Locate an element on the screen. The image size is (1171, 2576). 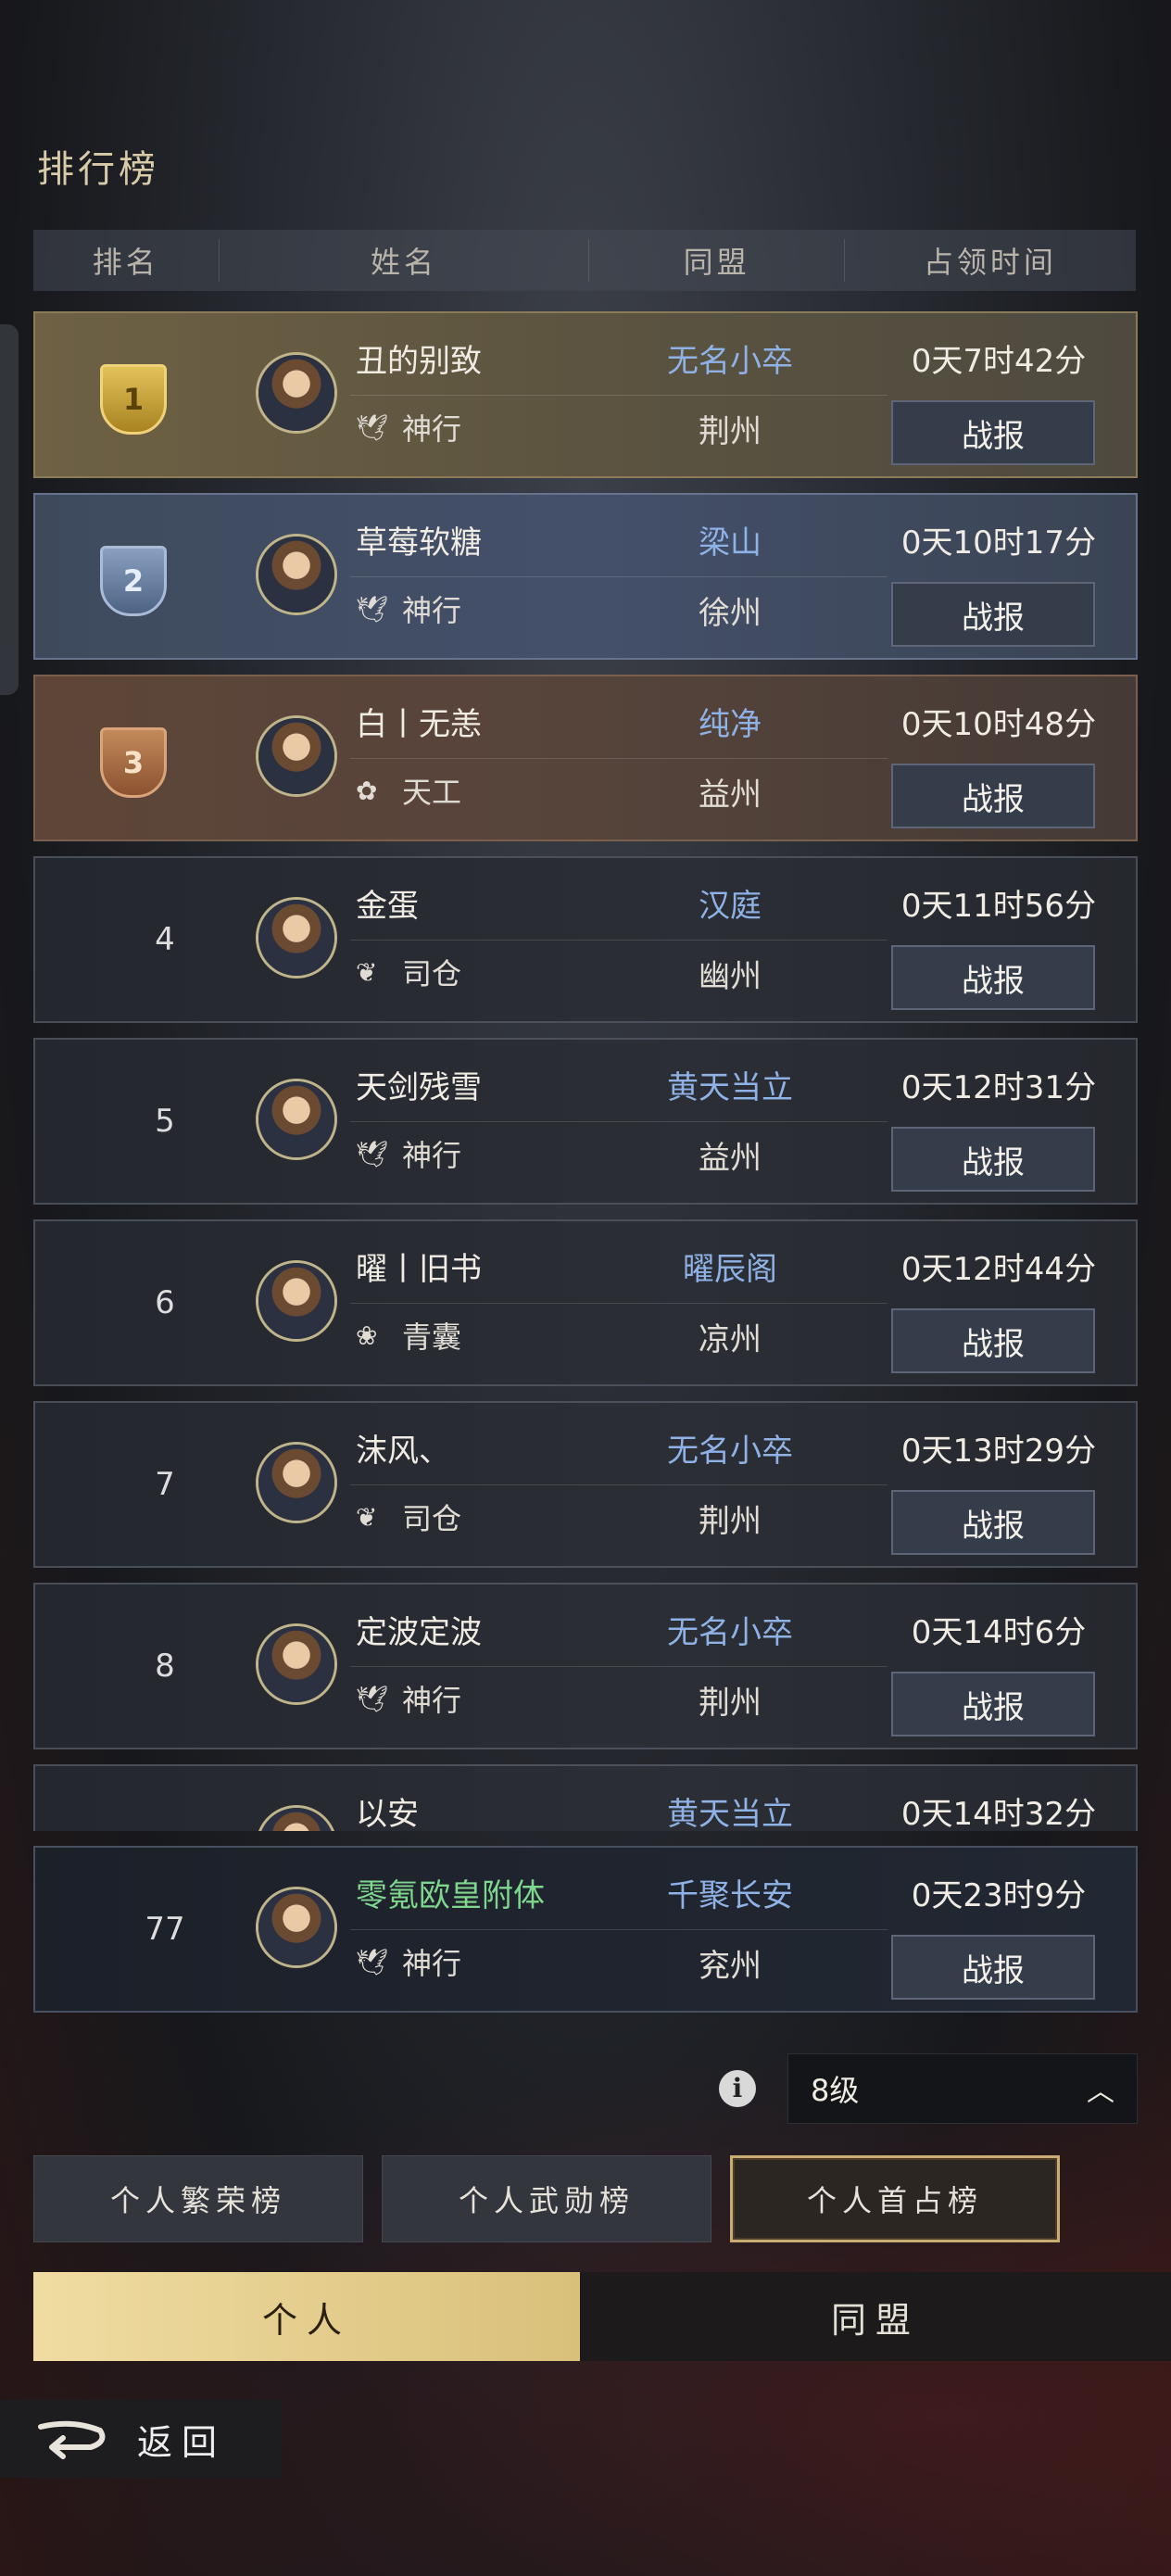
player-name: 曜丨旧书 is located at coordinates (419, 1269).